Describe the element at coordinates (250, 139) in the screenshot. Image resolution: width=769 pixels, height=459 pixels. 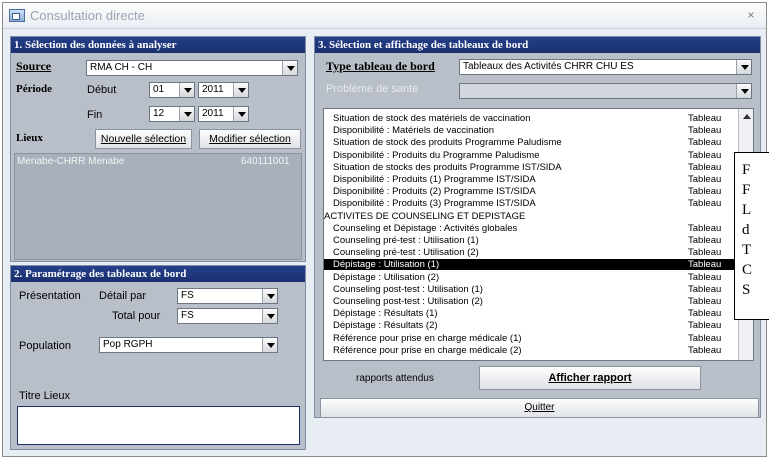
I see `modifier-selection-button: Modifier sélection` at that location.